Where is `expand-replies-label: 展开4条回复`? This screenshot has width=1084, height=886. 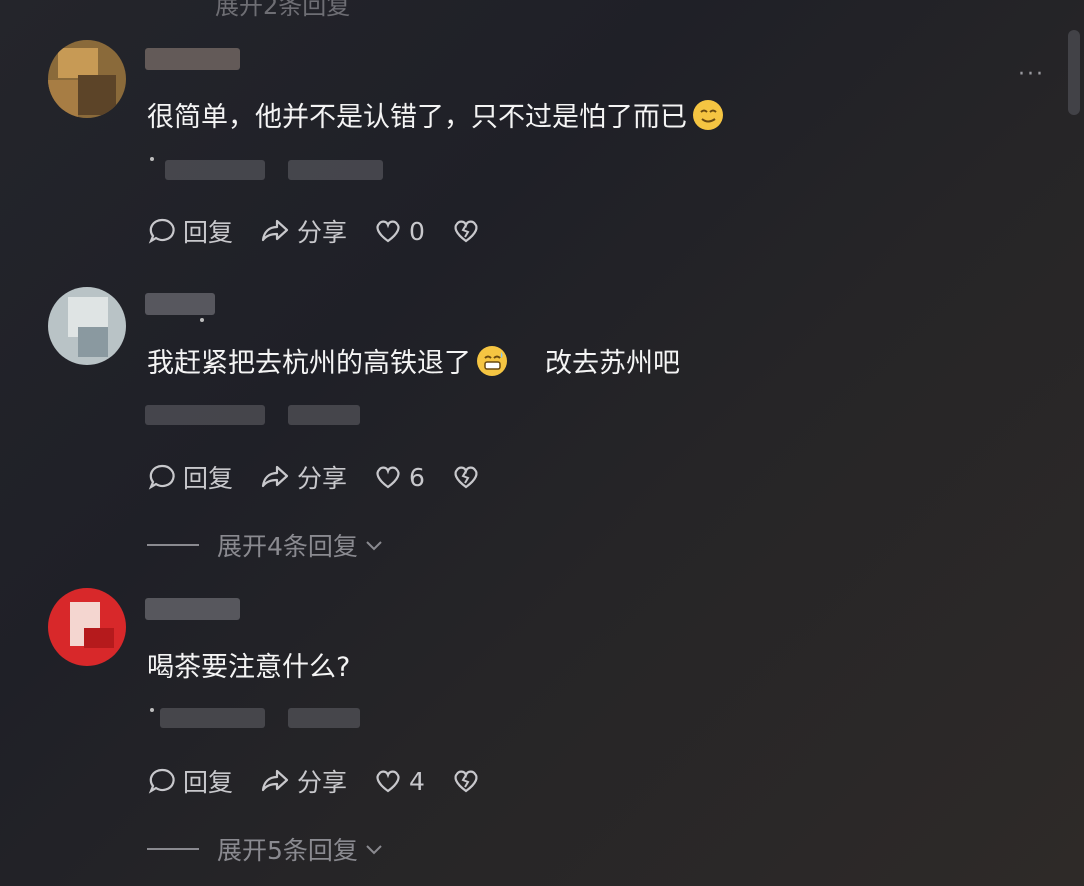 expand-replies-label: 展开4条回复 is located at coordinates (287, 546).